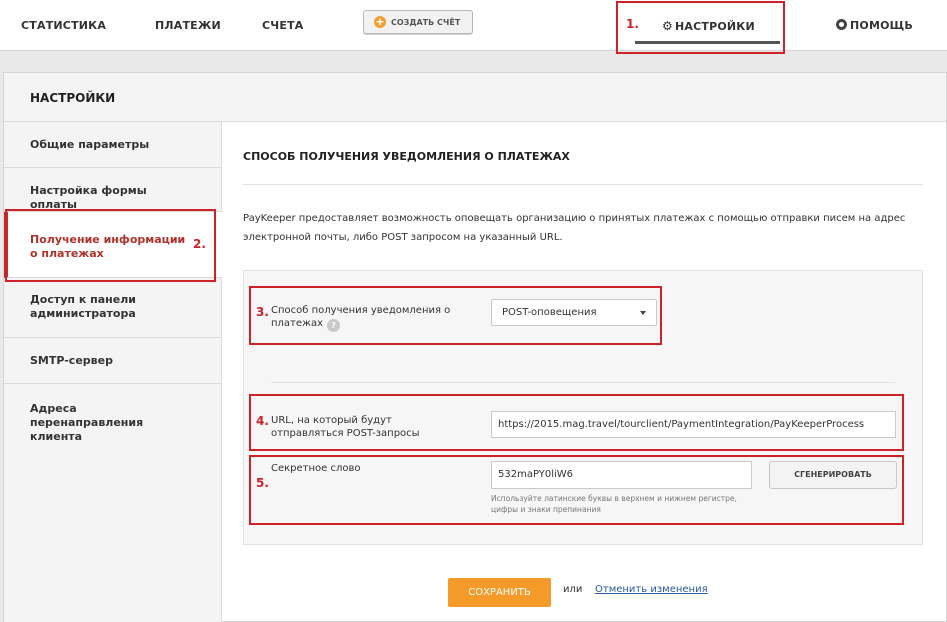 This screenshot has width=947, height=622. I want to click on nav-payments: ПЛАТЕЖИ, so click(188, 25).